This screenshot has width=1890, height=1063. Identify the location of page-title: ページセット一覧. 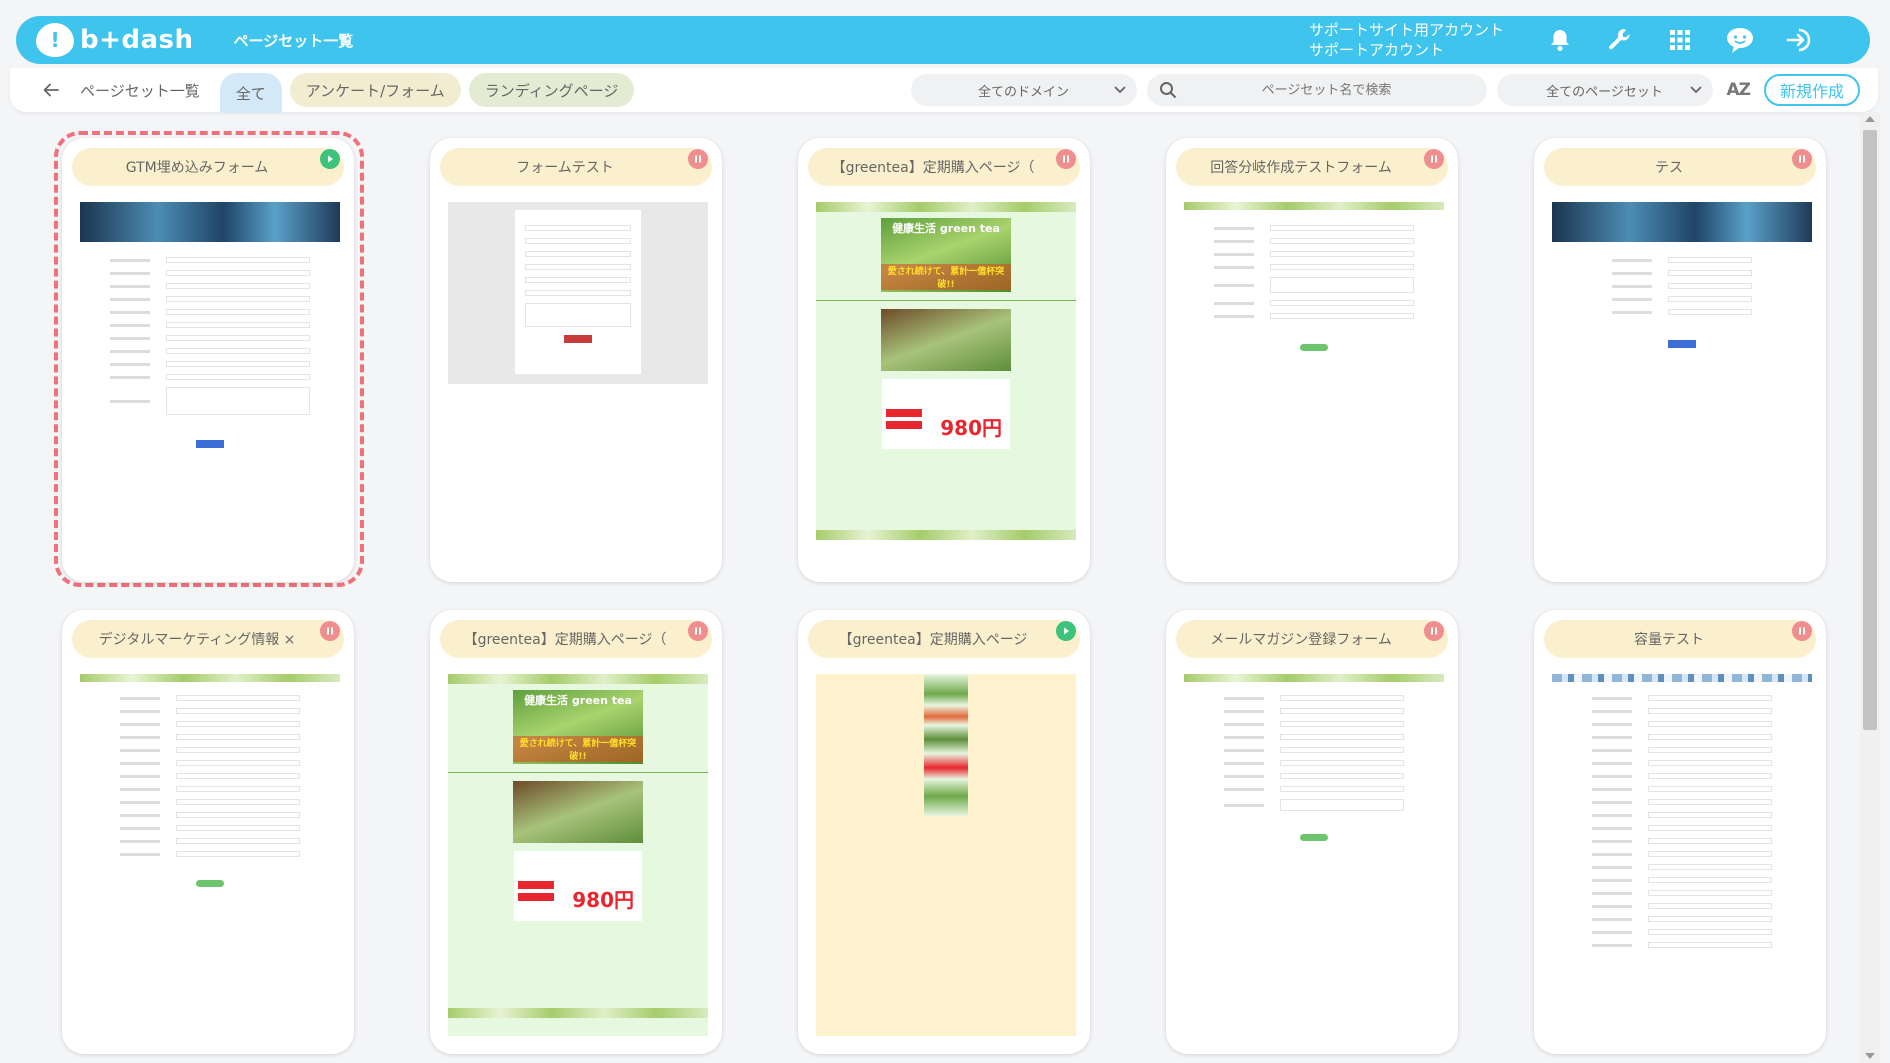
(293, 40).